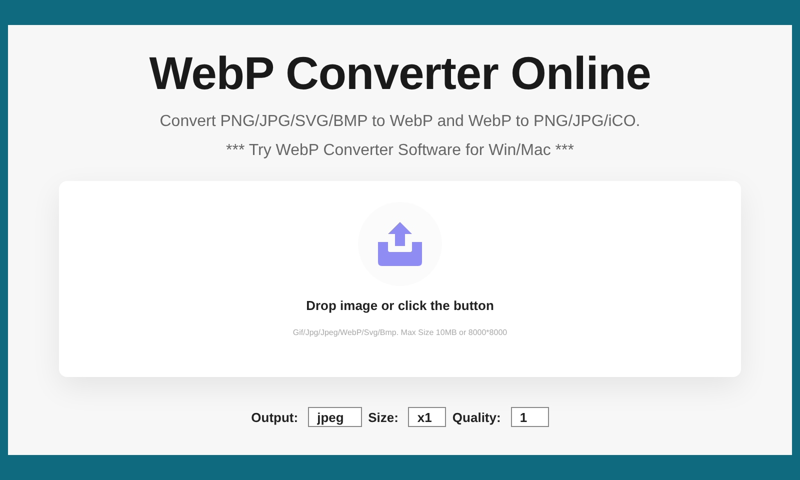 This screenshot has width=800, height=480. I want to click on subtitle: Convert PNG/JPG/SVG/BMP to WebP and WebP to PNG/JPG/iCO., so click(400, 122).